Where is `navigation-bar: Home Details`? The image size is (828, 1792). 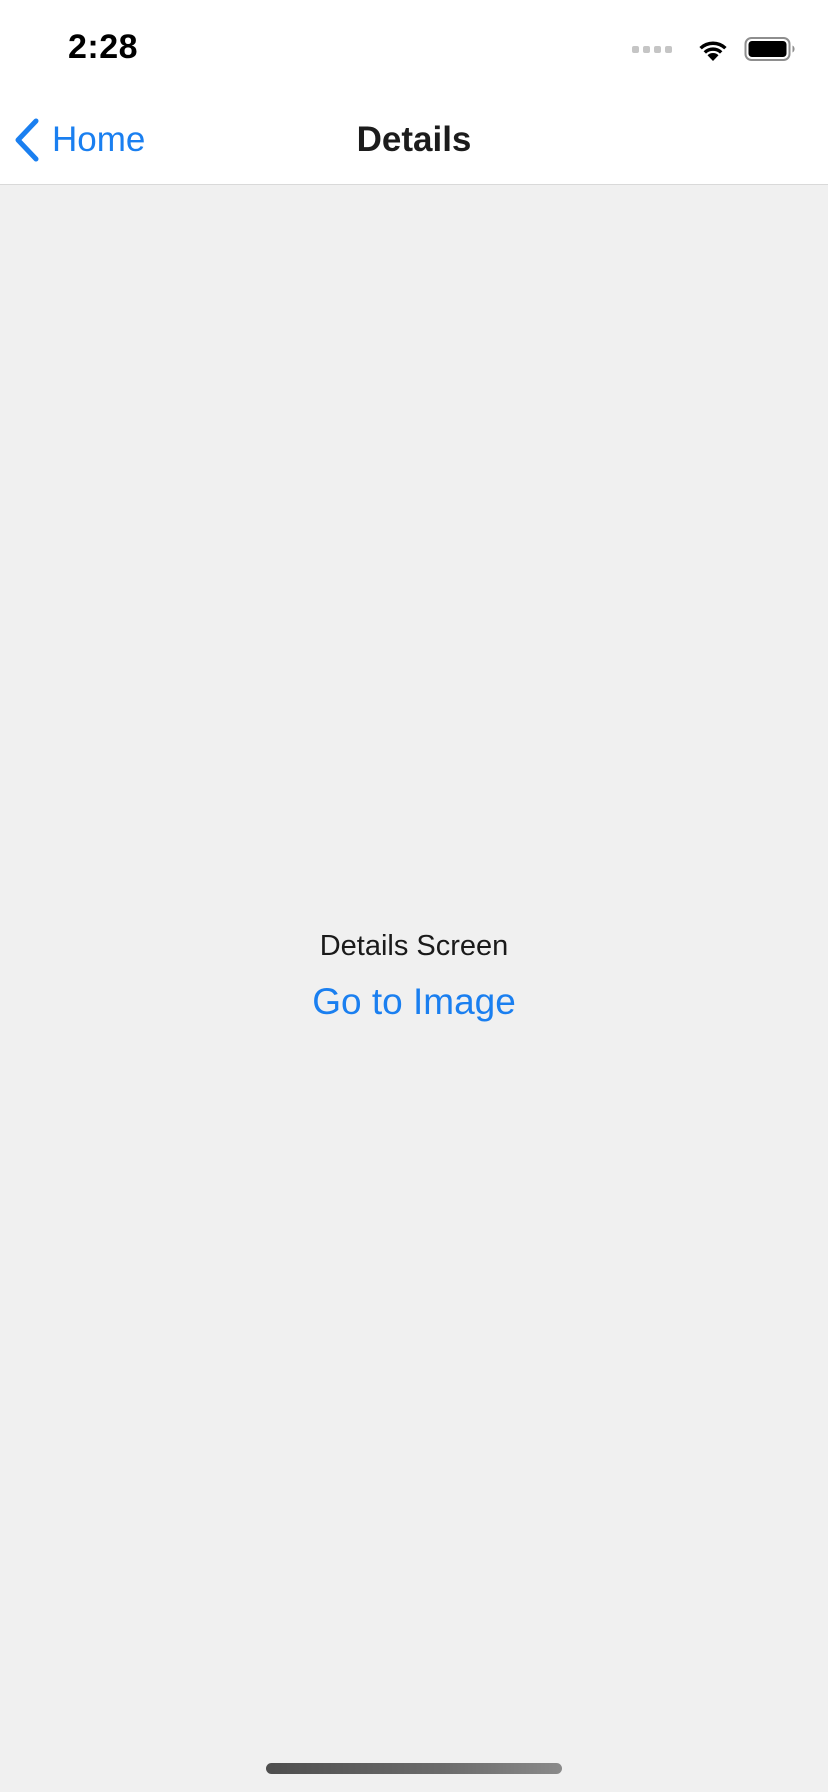
navigation-bar: Home Details is located at coordinates (414, 140).